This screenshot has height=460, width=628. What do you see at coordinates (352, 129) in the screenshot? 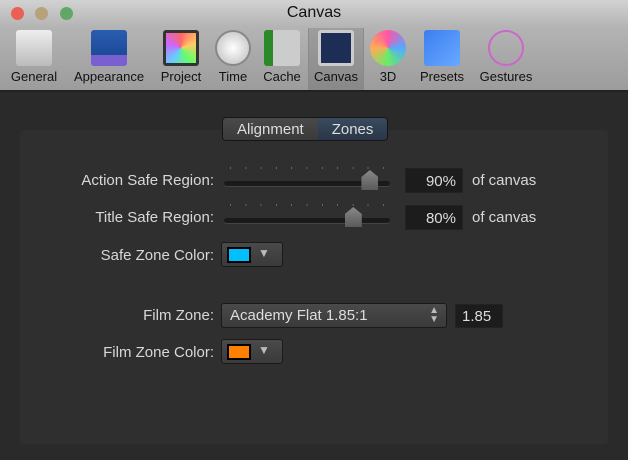
I see `tab-zones: Zones` at bounding box center [352, 129].